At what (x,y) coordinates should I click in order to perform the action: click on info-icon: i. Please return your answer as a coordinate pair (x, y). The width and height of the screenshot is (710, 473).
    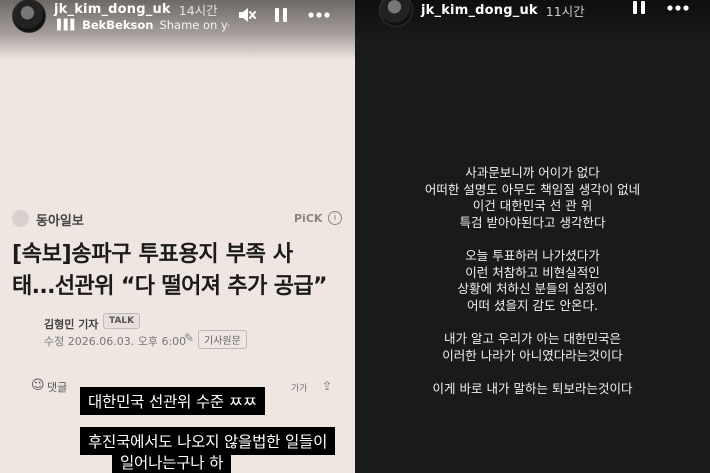
    Looking at the image, I should click on (335, 218).